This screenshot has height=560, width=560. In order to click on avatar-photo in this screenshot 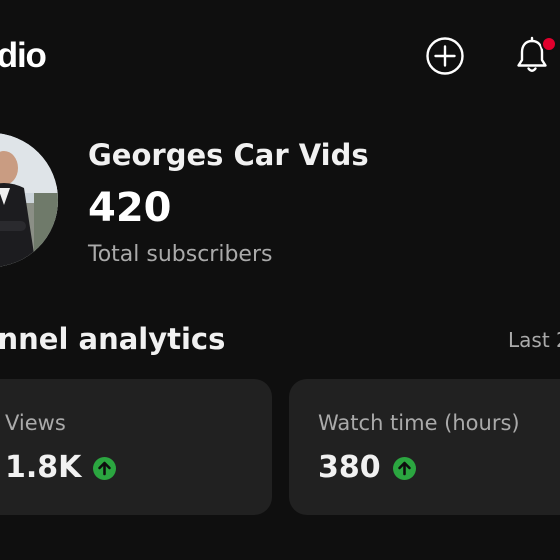, I will do `click(29, 200)`.